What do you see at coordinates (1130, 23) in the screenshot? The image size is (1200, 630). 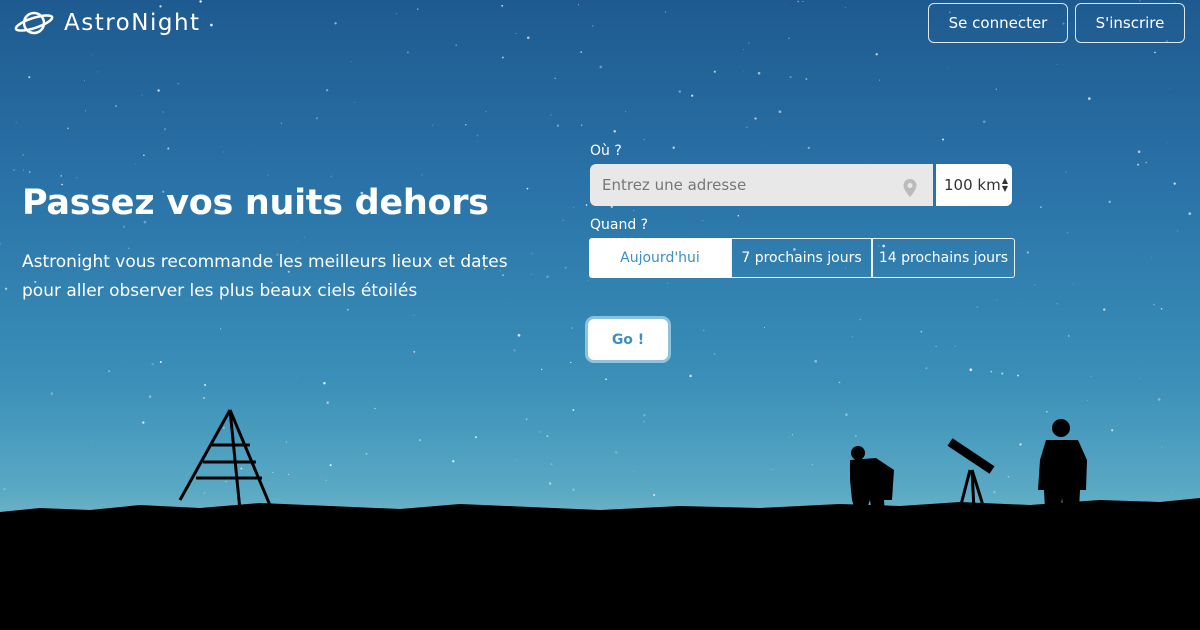 I see `signup-button: S'inscrire` at bounding box center [1130, 23].